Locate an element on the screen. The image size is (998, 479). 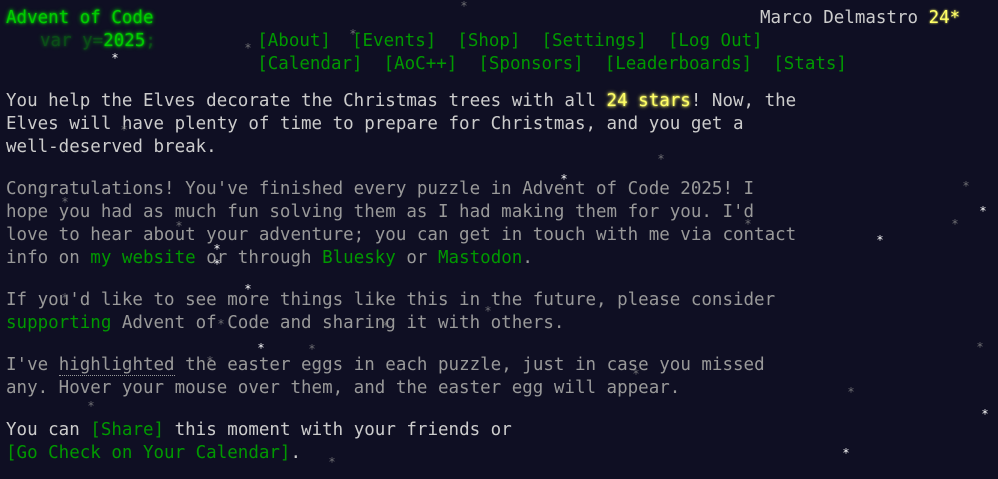
user-star-count: 24* is located at coordinates (944, 18).